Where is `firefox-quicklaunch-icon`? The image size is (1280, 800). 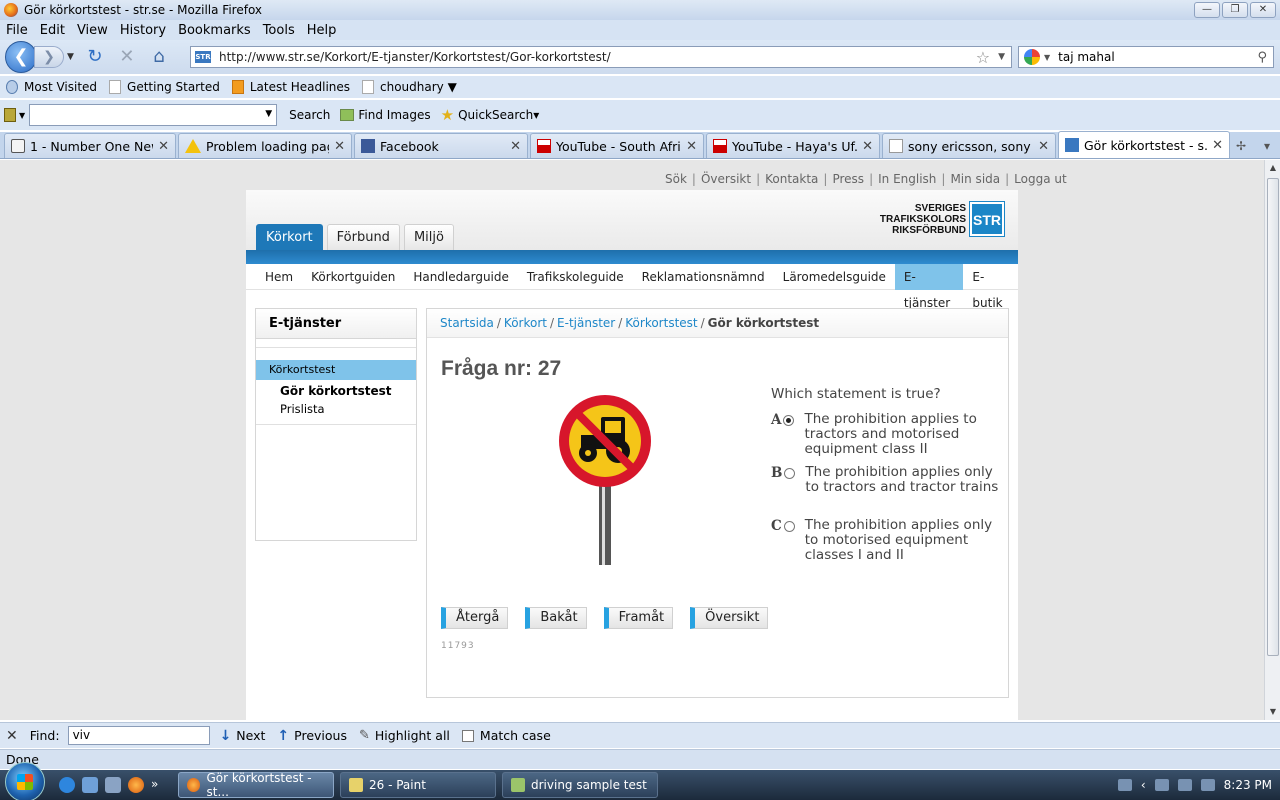 firefox-quicklaunch-icon is located at coordinates (136, 785).